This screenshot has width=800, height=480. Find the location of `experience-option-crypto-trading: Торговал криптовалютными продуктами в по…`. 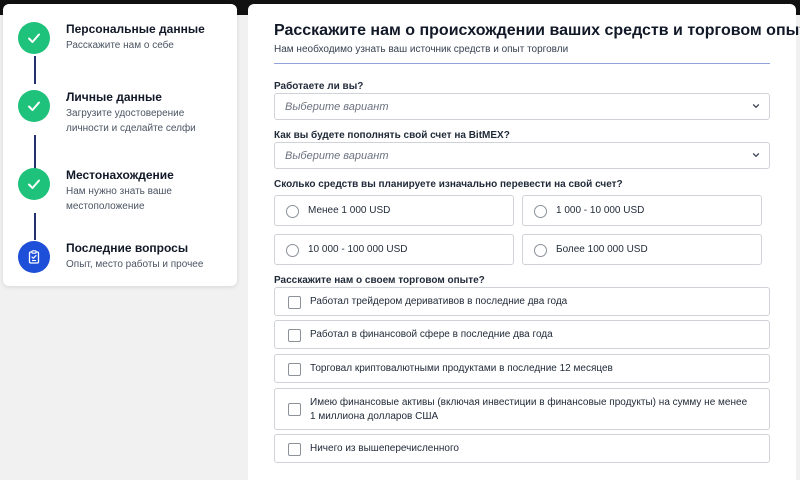

experience-option-crypto-trading: Торговал криптовалютными продуктами в по… is located at coordinates (522, 368).